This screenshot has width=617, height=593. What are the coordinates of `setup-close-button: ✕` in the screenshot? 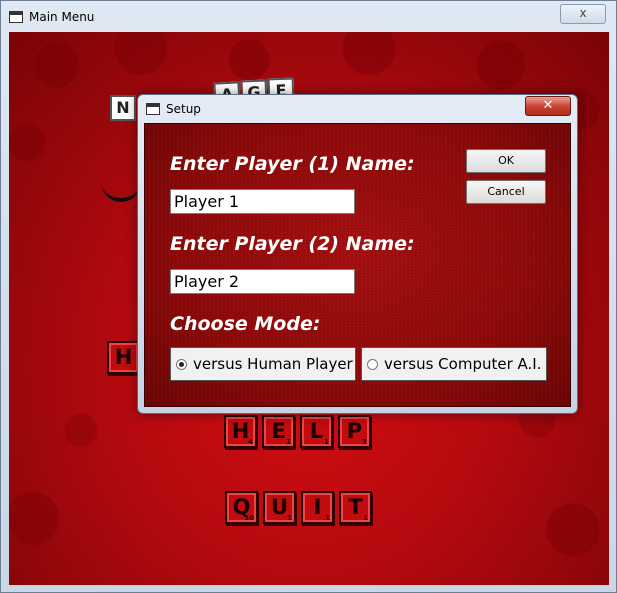 It's located at (548, 106).